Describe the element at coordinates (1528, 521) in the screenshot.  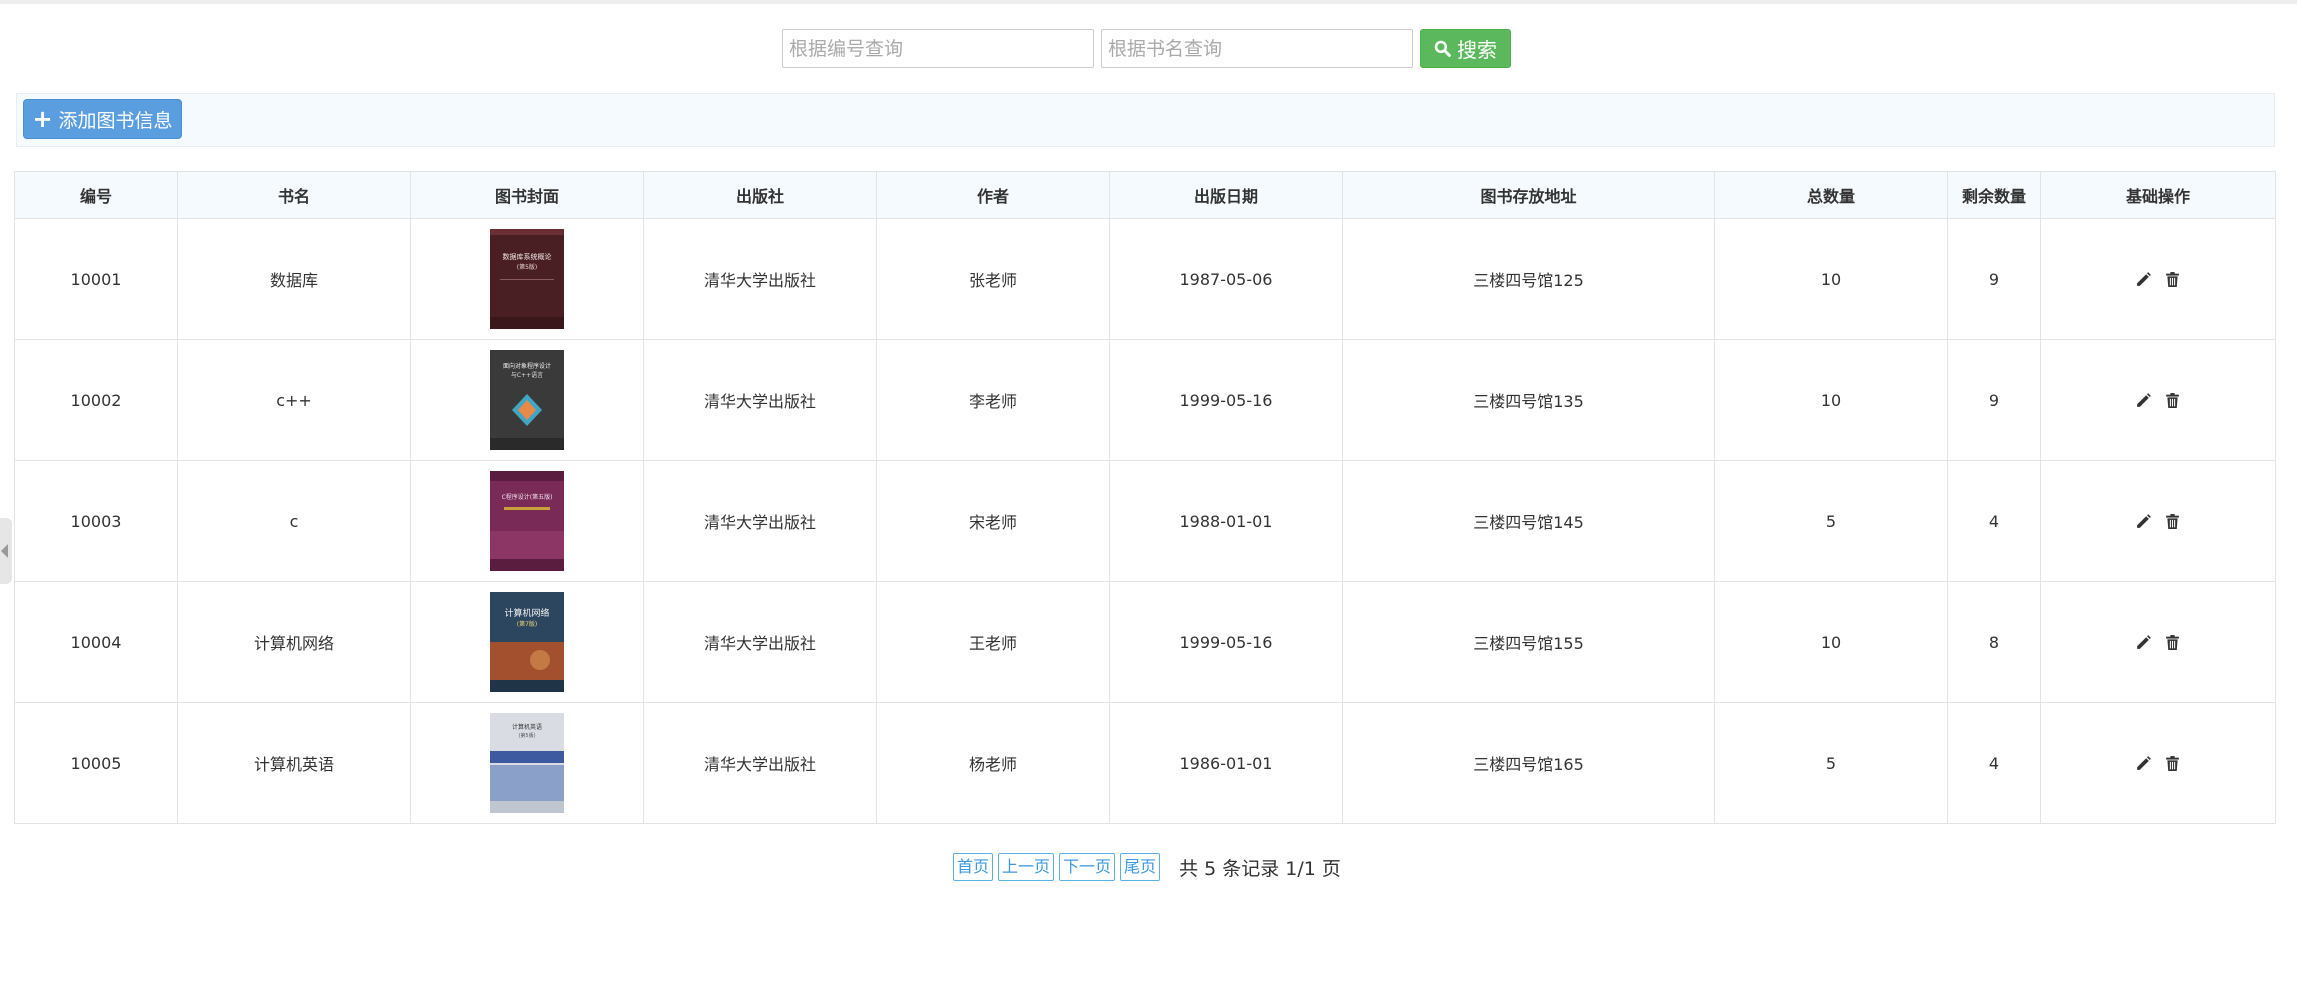
I see `cell-location: 三楼四号馆145` at that location.